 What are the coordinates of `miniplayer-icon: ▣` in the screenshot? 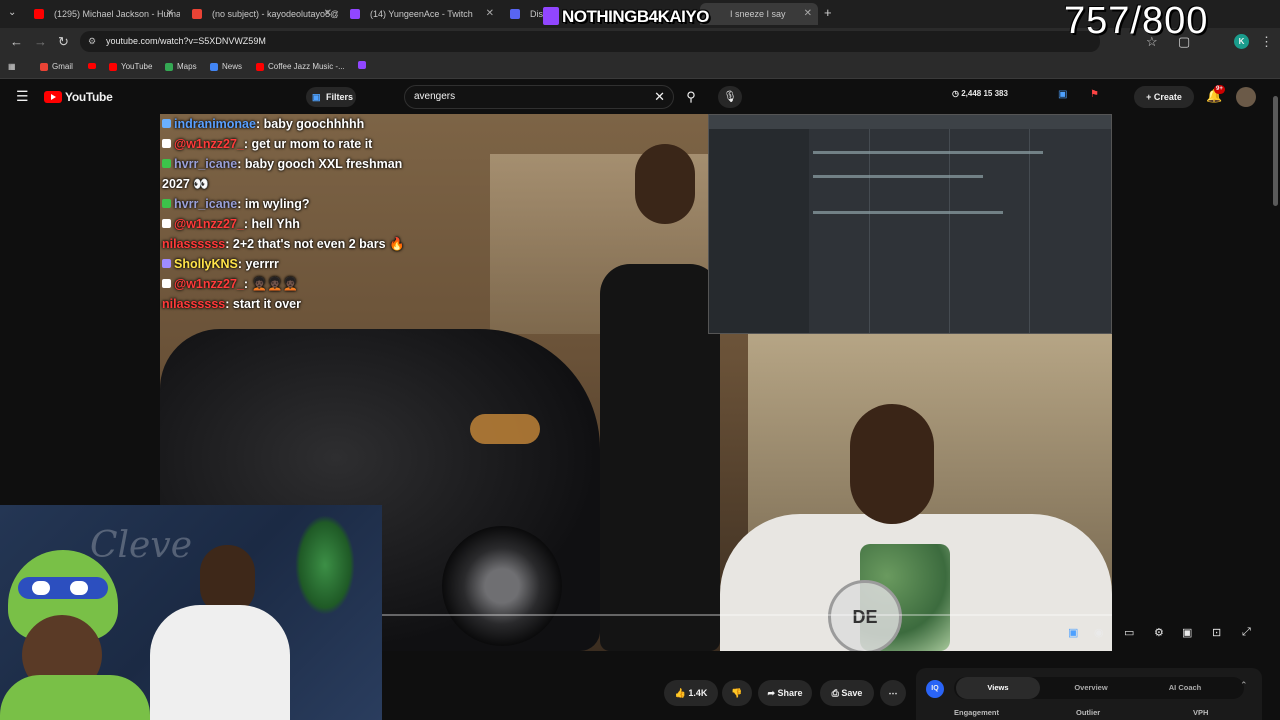 It's located at (1187, 632).